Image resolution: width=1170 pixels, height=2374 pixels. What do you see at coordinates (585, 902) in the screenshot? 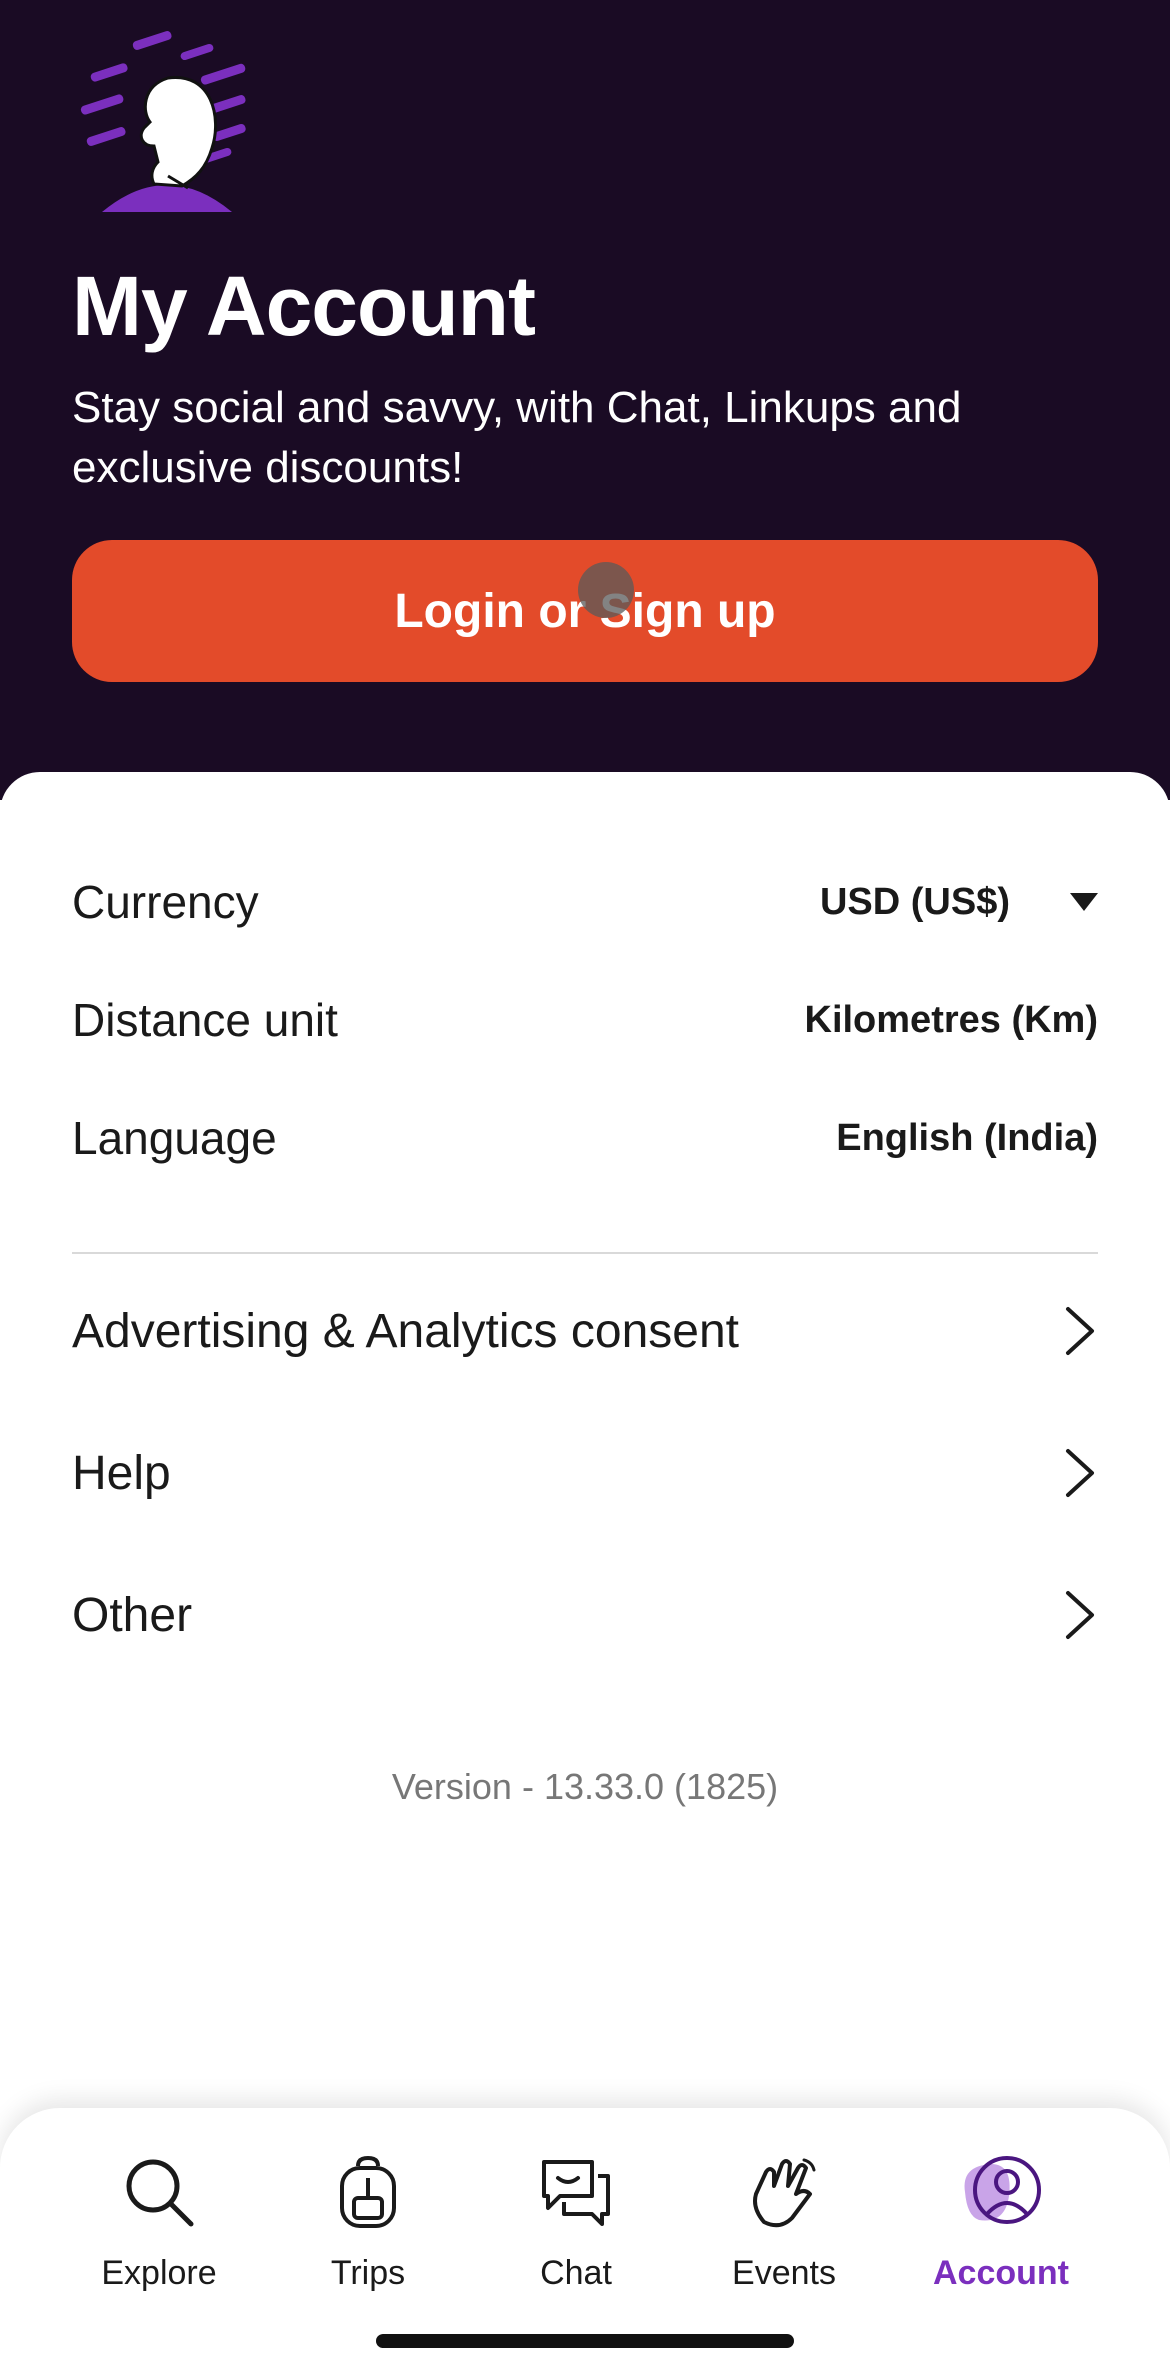
I see `currency-row: Currency USD (US$)` at bounding box center [585, 902].